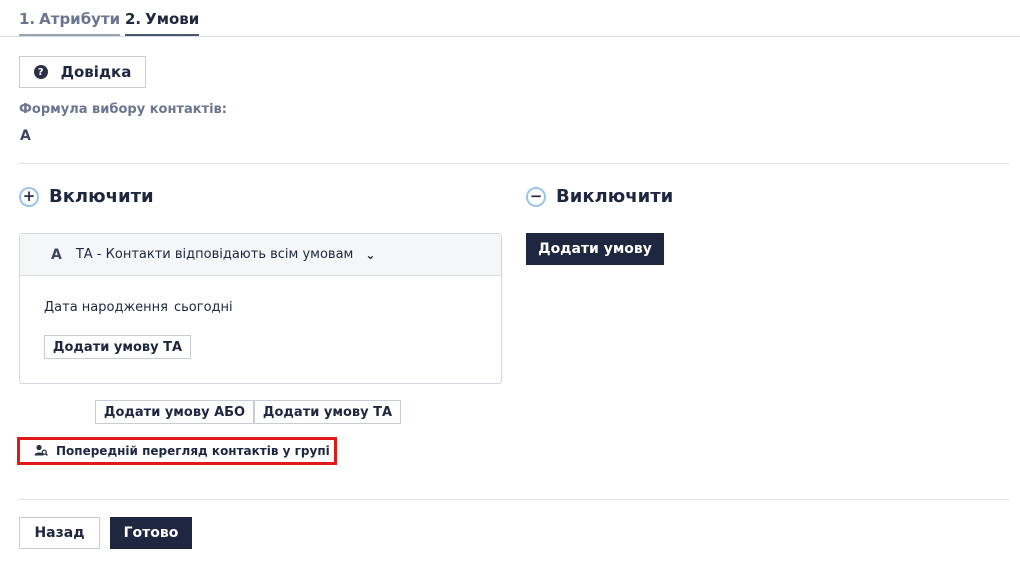  I want to click on tab-attributes: 1. Атрибути, so click(70, 23).